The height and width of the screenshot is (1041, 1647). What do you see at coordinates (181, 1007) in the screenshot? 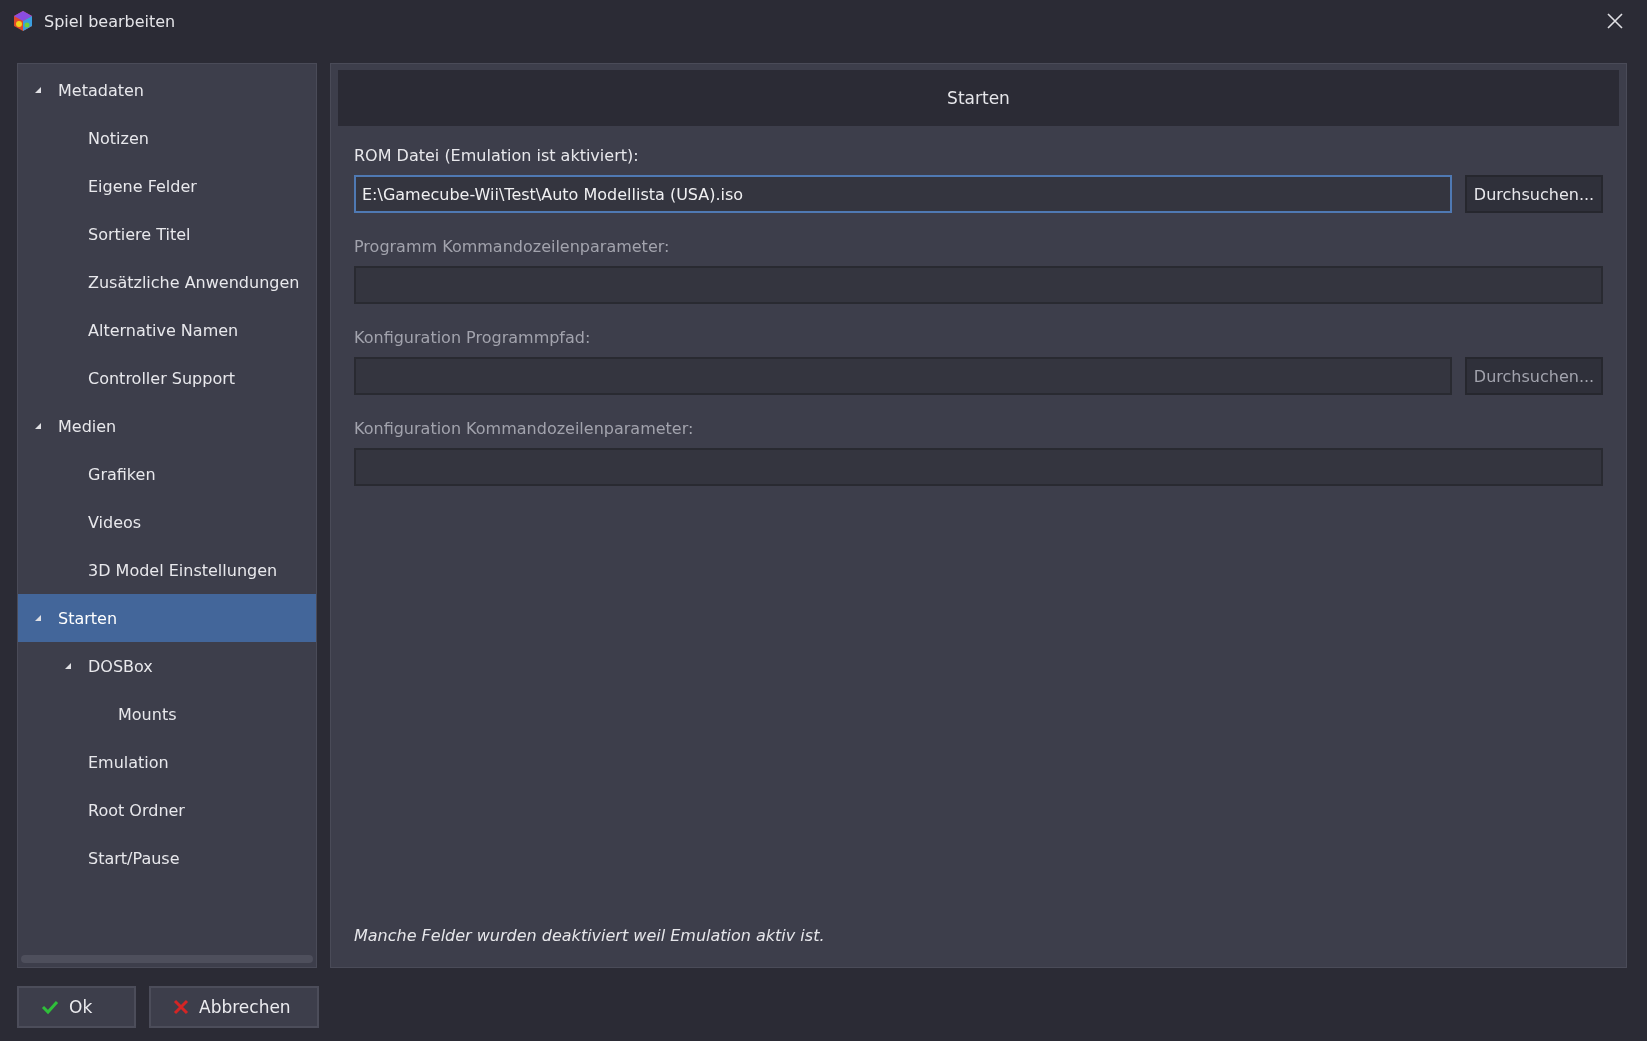
I see `cross-icon` at bounding box center [181, 1007].